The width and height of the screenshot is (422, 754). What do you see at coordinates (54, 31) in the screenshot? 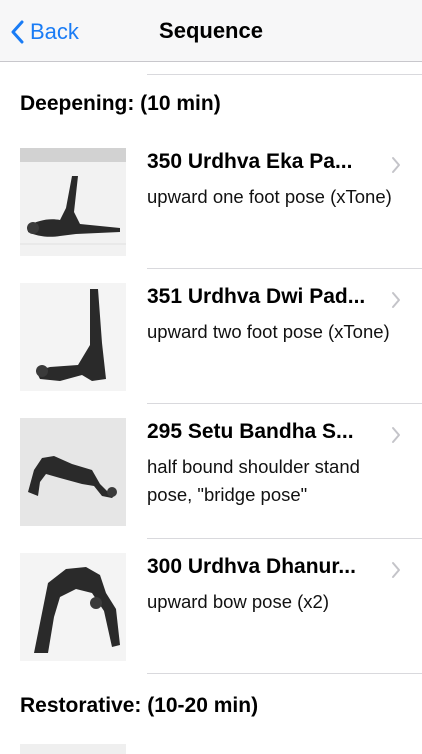
I see `back-label: Back` at bounding box center [54, 31].